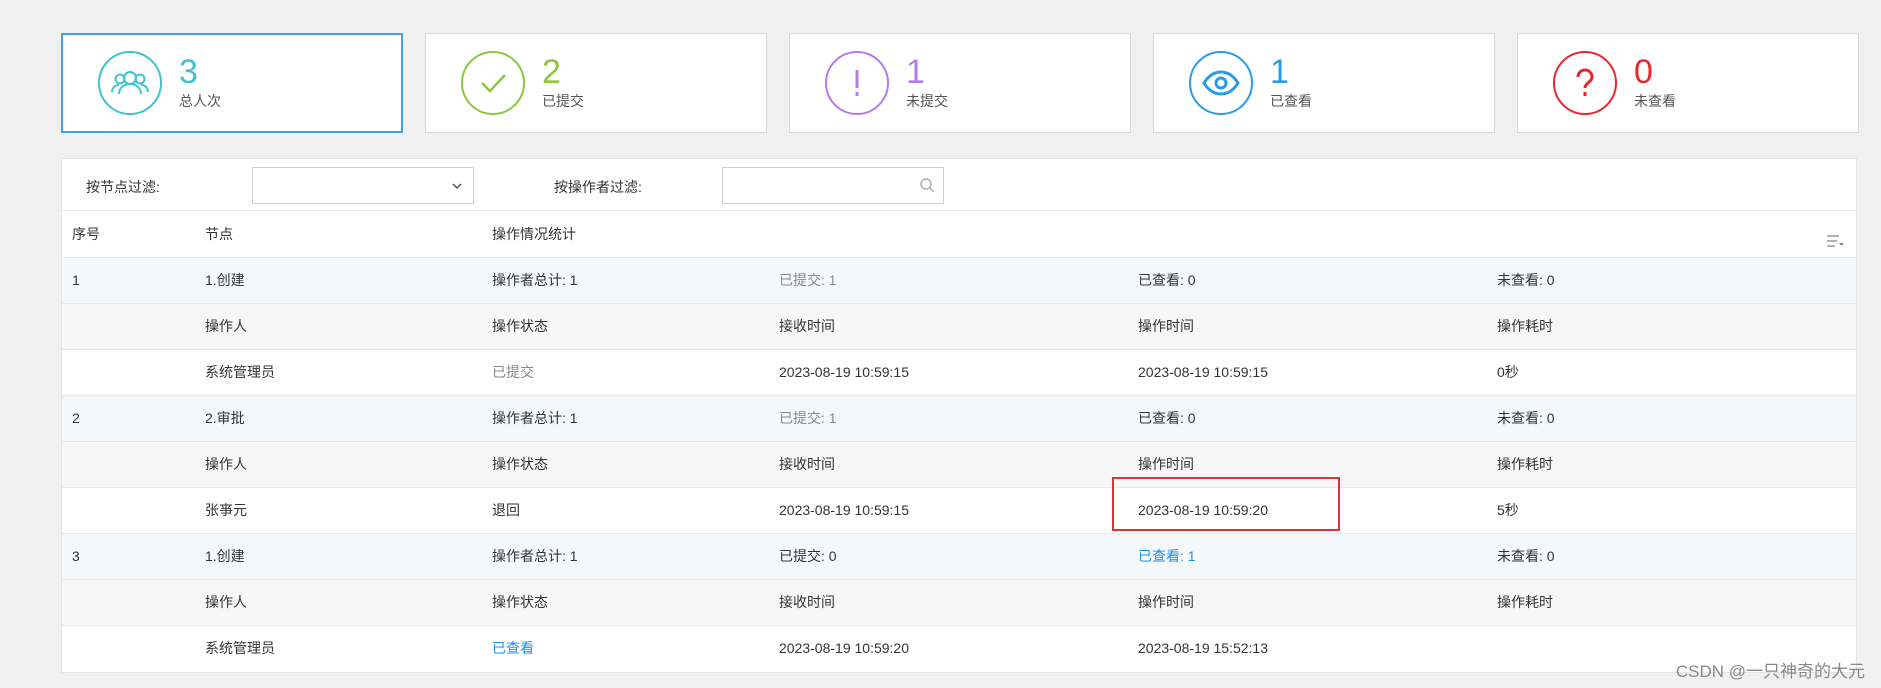  Describe the element at coordinates (1585, 83) in the screenshot. I see `question-icon` at that location.